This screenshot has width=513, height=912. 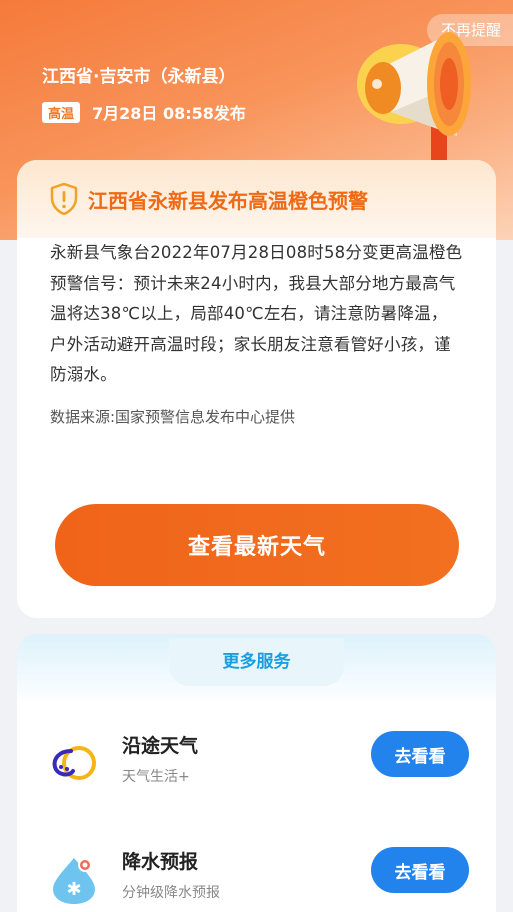 I want to click on data-source: 数据来源:国家预警信息发布中心提供, so click(x=173, y=416).